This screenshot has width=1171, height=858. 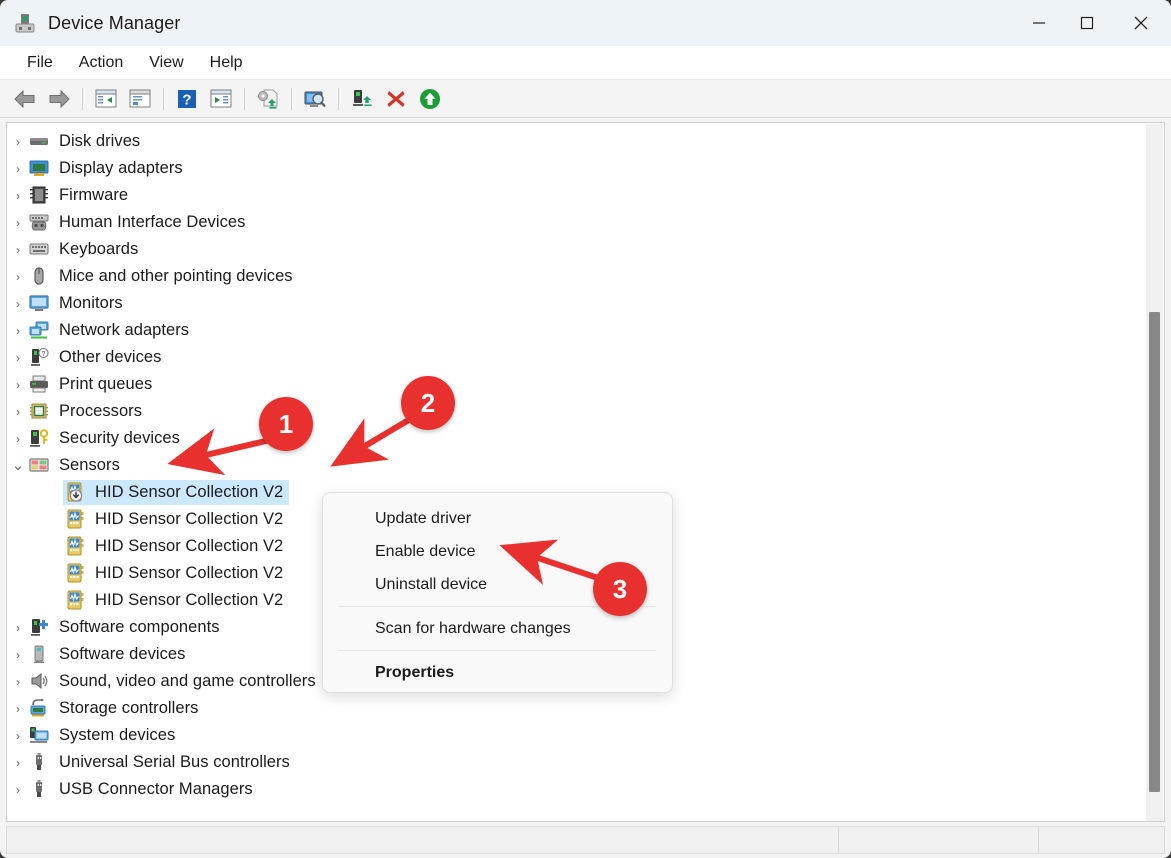 What do you see at coordinates (40, 655) in the screenshot?
I see `software-device-icon` at bounding box center [40, 655].